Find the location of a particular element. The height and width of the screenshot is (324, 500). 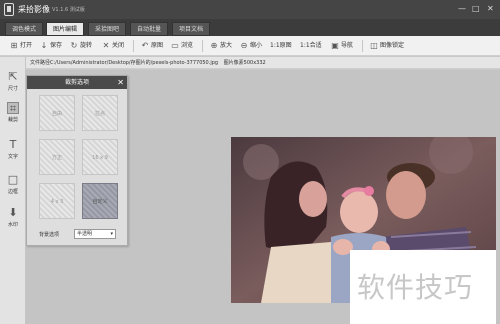

background-option-select: 半透明 ▾ is located at coordinates (95, 234).